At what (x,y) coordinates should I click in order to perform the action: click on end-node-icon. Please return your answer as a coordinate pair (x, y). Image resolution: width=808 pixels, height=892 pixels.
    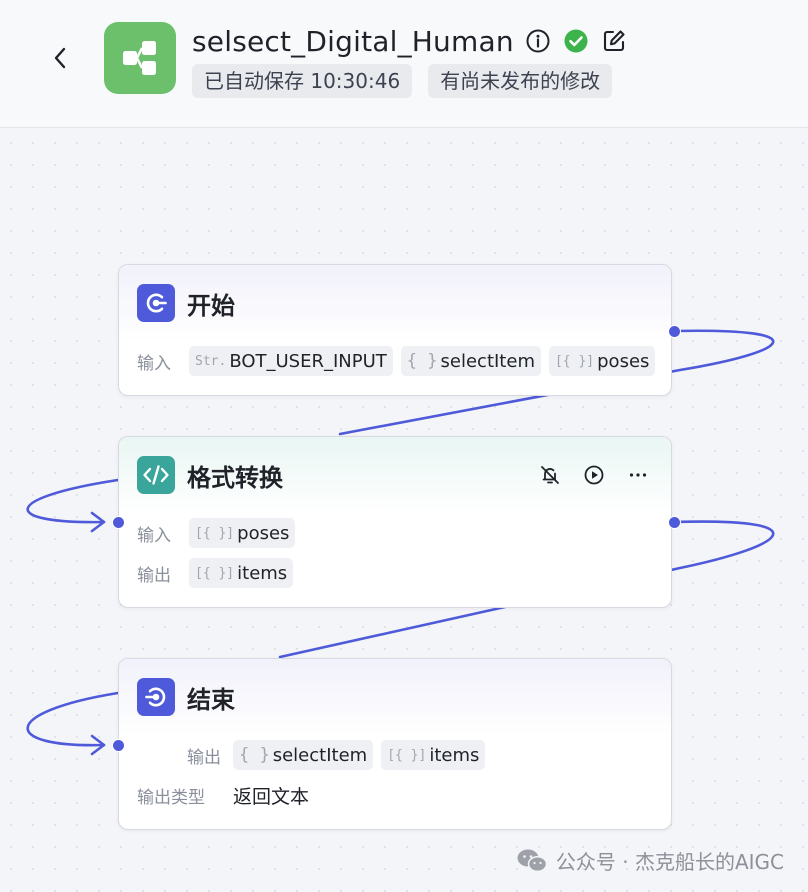
    Looking at the image, I should click on (156, 697).